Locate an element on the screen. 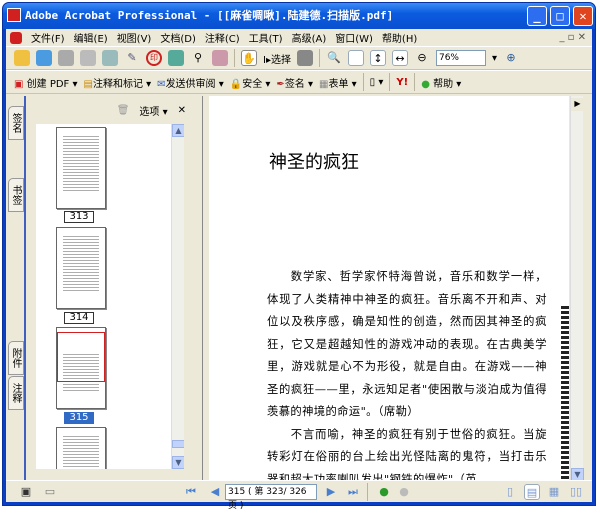 Image resolution: width=600 pixels, height=513 pixels. zoom-in-tool-icon: 🔍 is located at coordinates (334, 58).